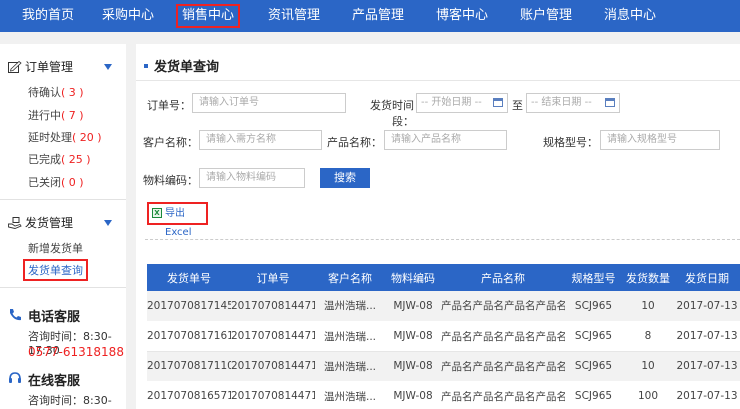  Describe the element at coordinates (630, 16) in the screenshot. I see `nav-item-messages: 消息中心` at that location.